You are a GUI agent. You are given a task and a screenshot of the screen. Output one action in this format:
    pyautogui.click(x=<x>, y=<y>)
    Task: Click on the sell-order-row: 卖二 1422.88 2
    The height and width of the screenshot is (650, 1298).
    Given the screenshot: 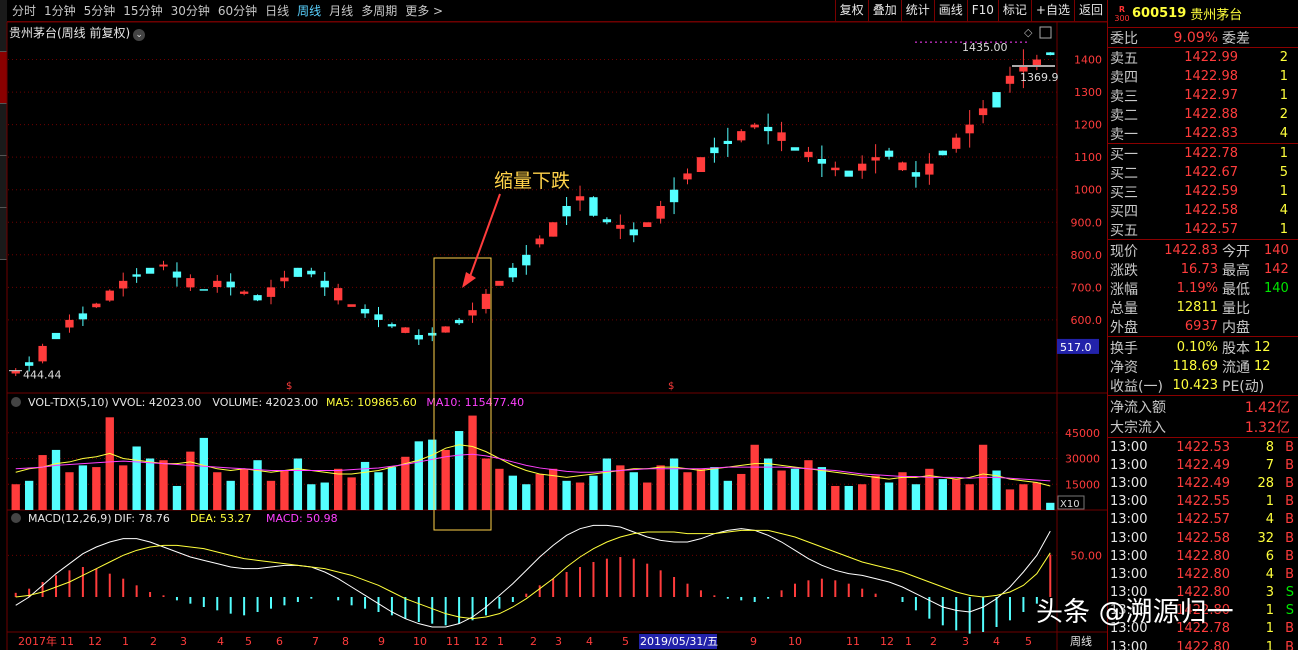 What is the action you would take?
    pyautogui.click(x=1203, y=114)
    